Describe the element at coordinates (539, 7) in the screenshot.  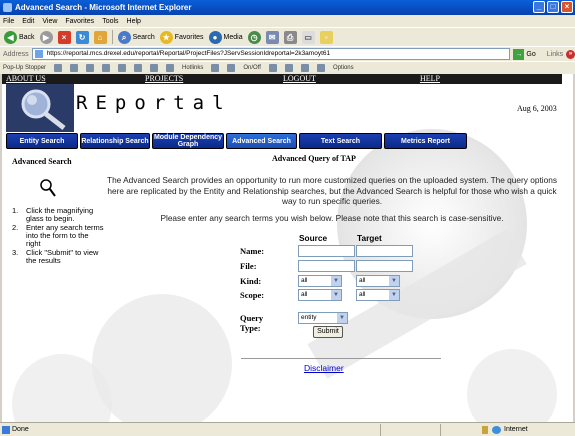
I see `minimize-button: _` at that location.